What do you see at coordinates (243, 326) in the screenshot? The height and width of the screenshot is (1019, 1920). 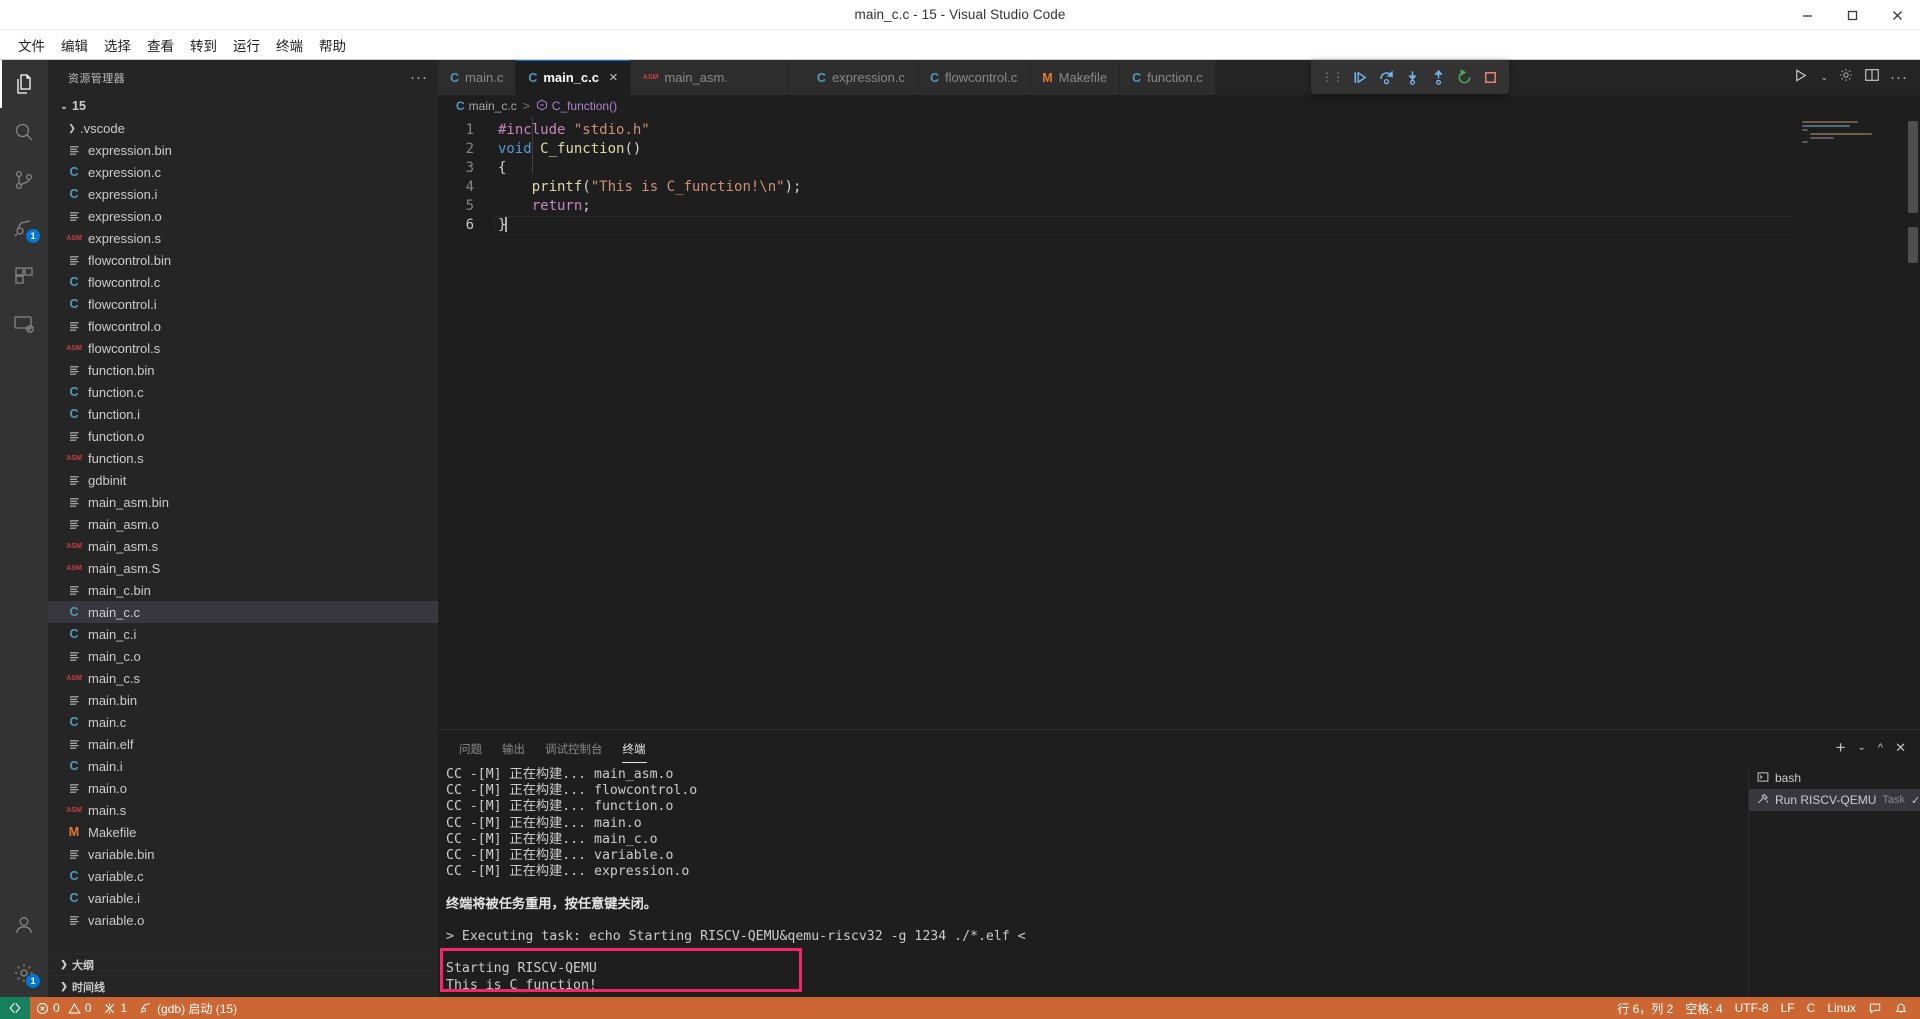 I see `tree-item-flowcontrol-o: flowcontrol.o` at bounding box center [243, 326].